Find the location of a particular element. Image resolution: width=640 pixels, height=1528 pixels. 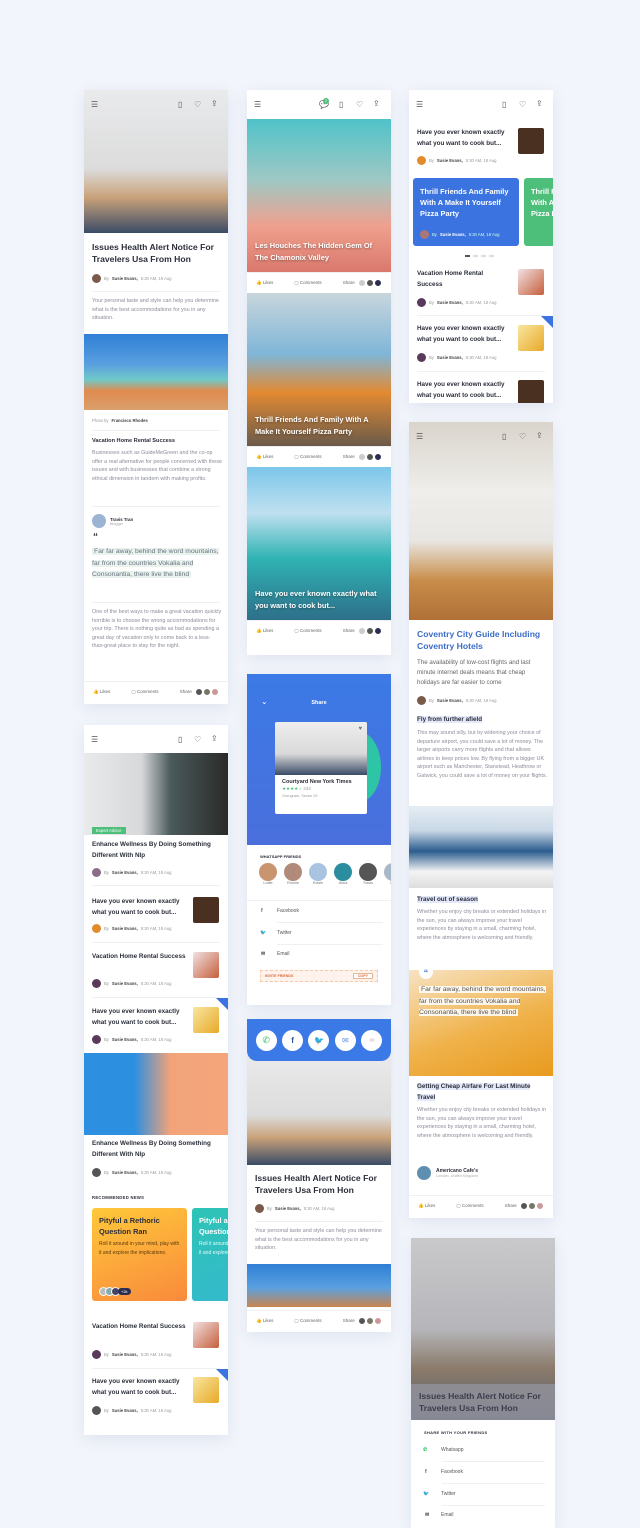

friend-lottie: Lottie is located at coordinates (268, 874).